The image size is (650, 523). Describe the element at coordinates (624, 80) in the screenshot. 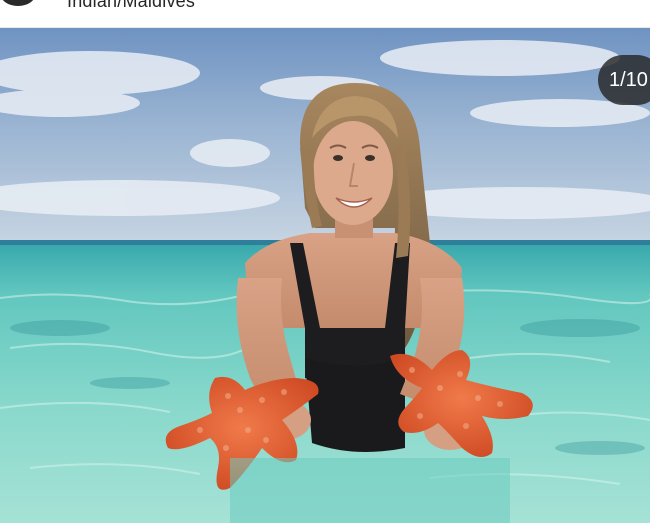

I see `carousel-counter: 1/10` at that location.